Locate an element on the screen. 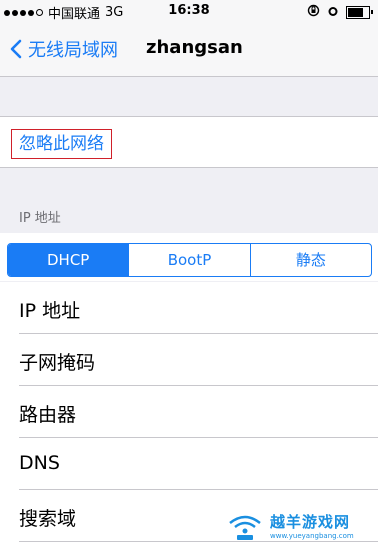 The image size is (378, 551). watermark-text: 越羊游戏网 www.yueyangbang.com is located at coordinates (312, 525).